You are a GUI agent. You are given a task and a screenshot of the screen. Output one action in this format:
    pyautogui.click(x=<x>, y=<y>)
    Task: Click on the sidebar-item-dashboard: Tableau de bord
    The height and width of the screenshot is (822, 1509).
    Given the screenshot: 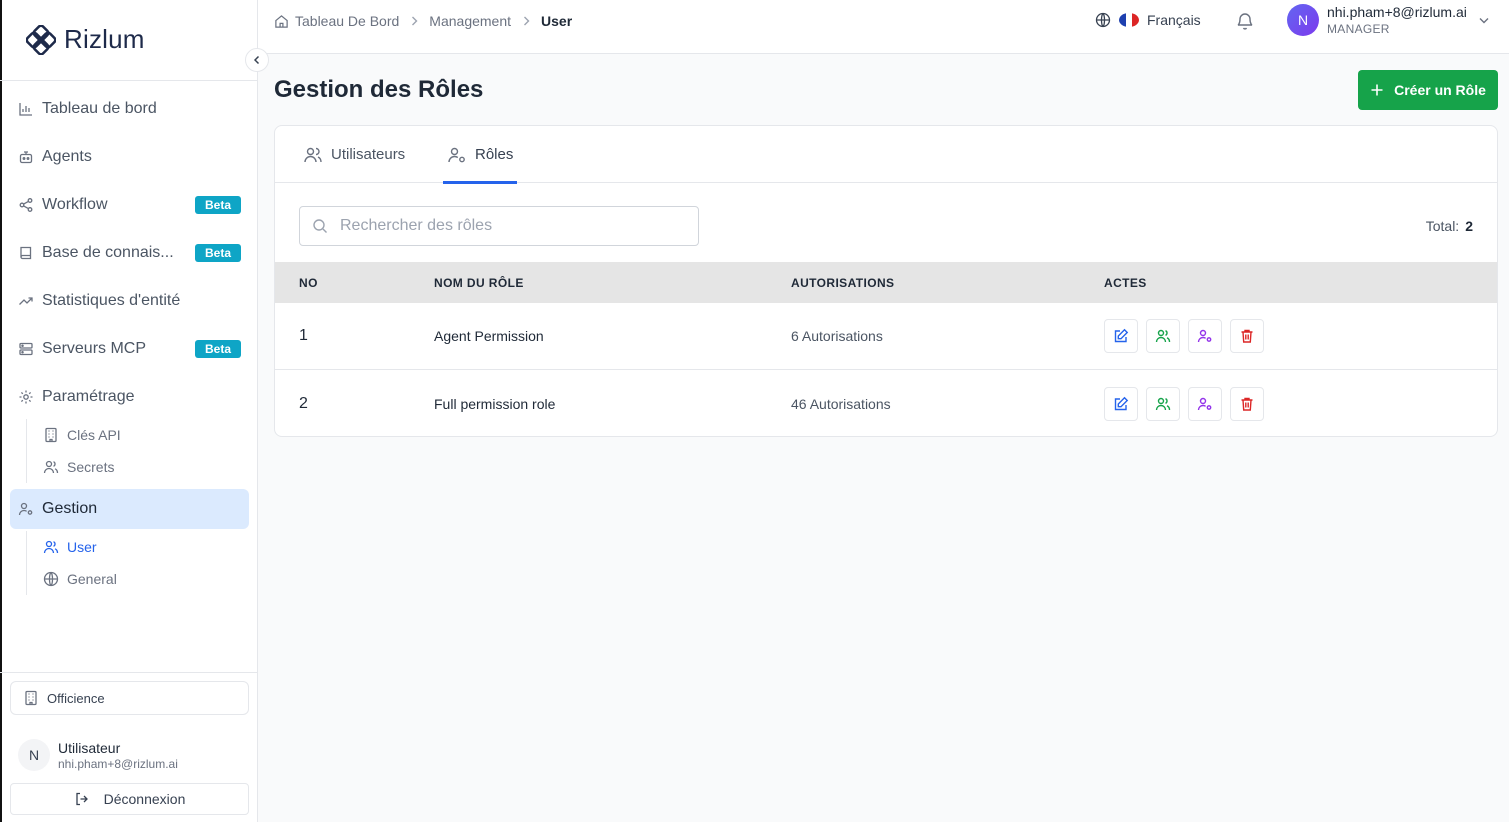 What is the action you would take?
    pyautogui.click(x=129, y=109)
    